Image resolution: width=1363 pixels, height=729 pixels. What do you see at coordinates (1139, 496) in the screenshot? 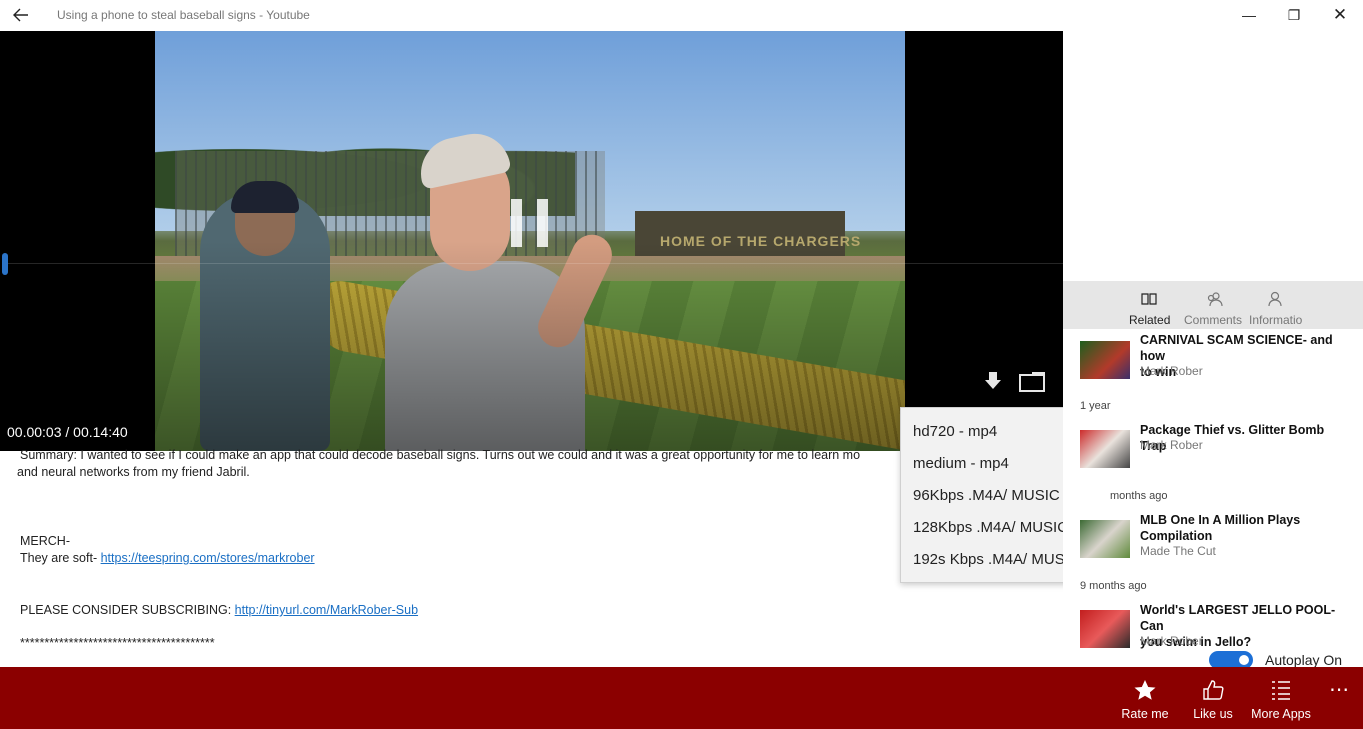
I see `related-age: months ago` at bounding box center [1139, 496].